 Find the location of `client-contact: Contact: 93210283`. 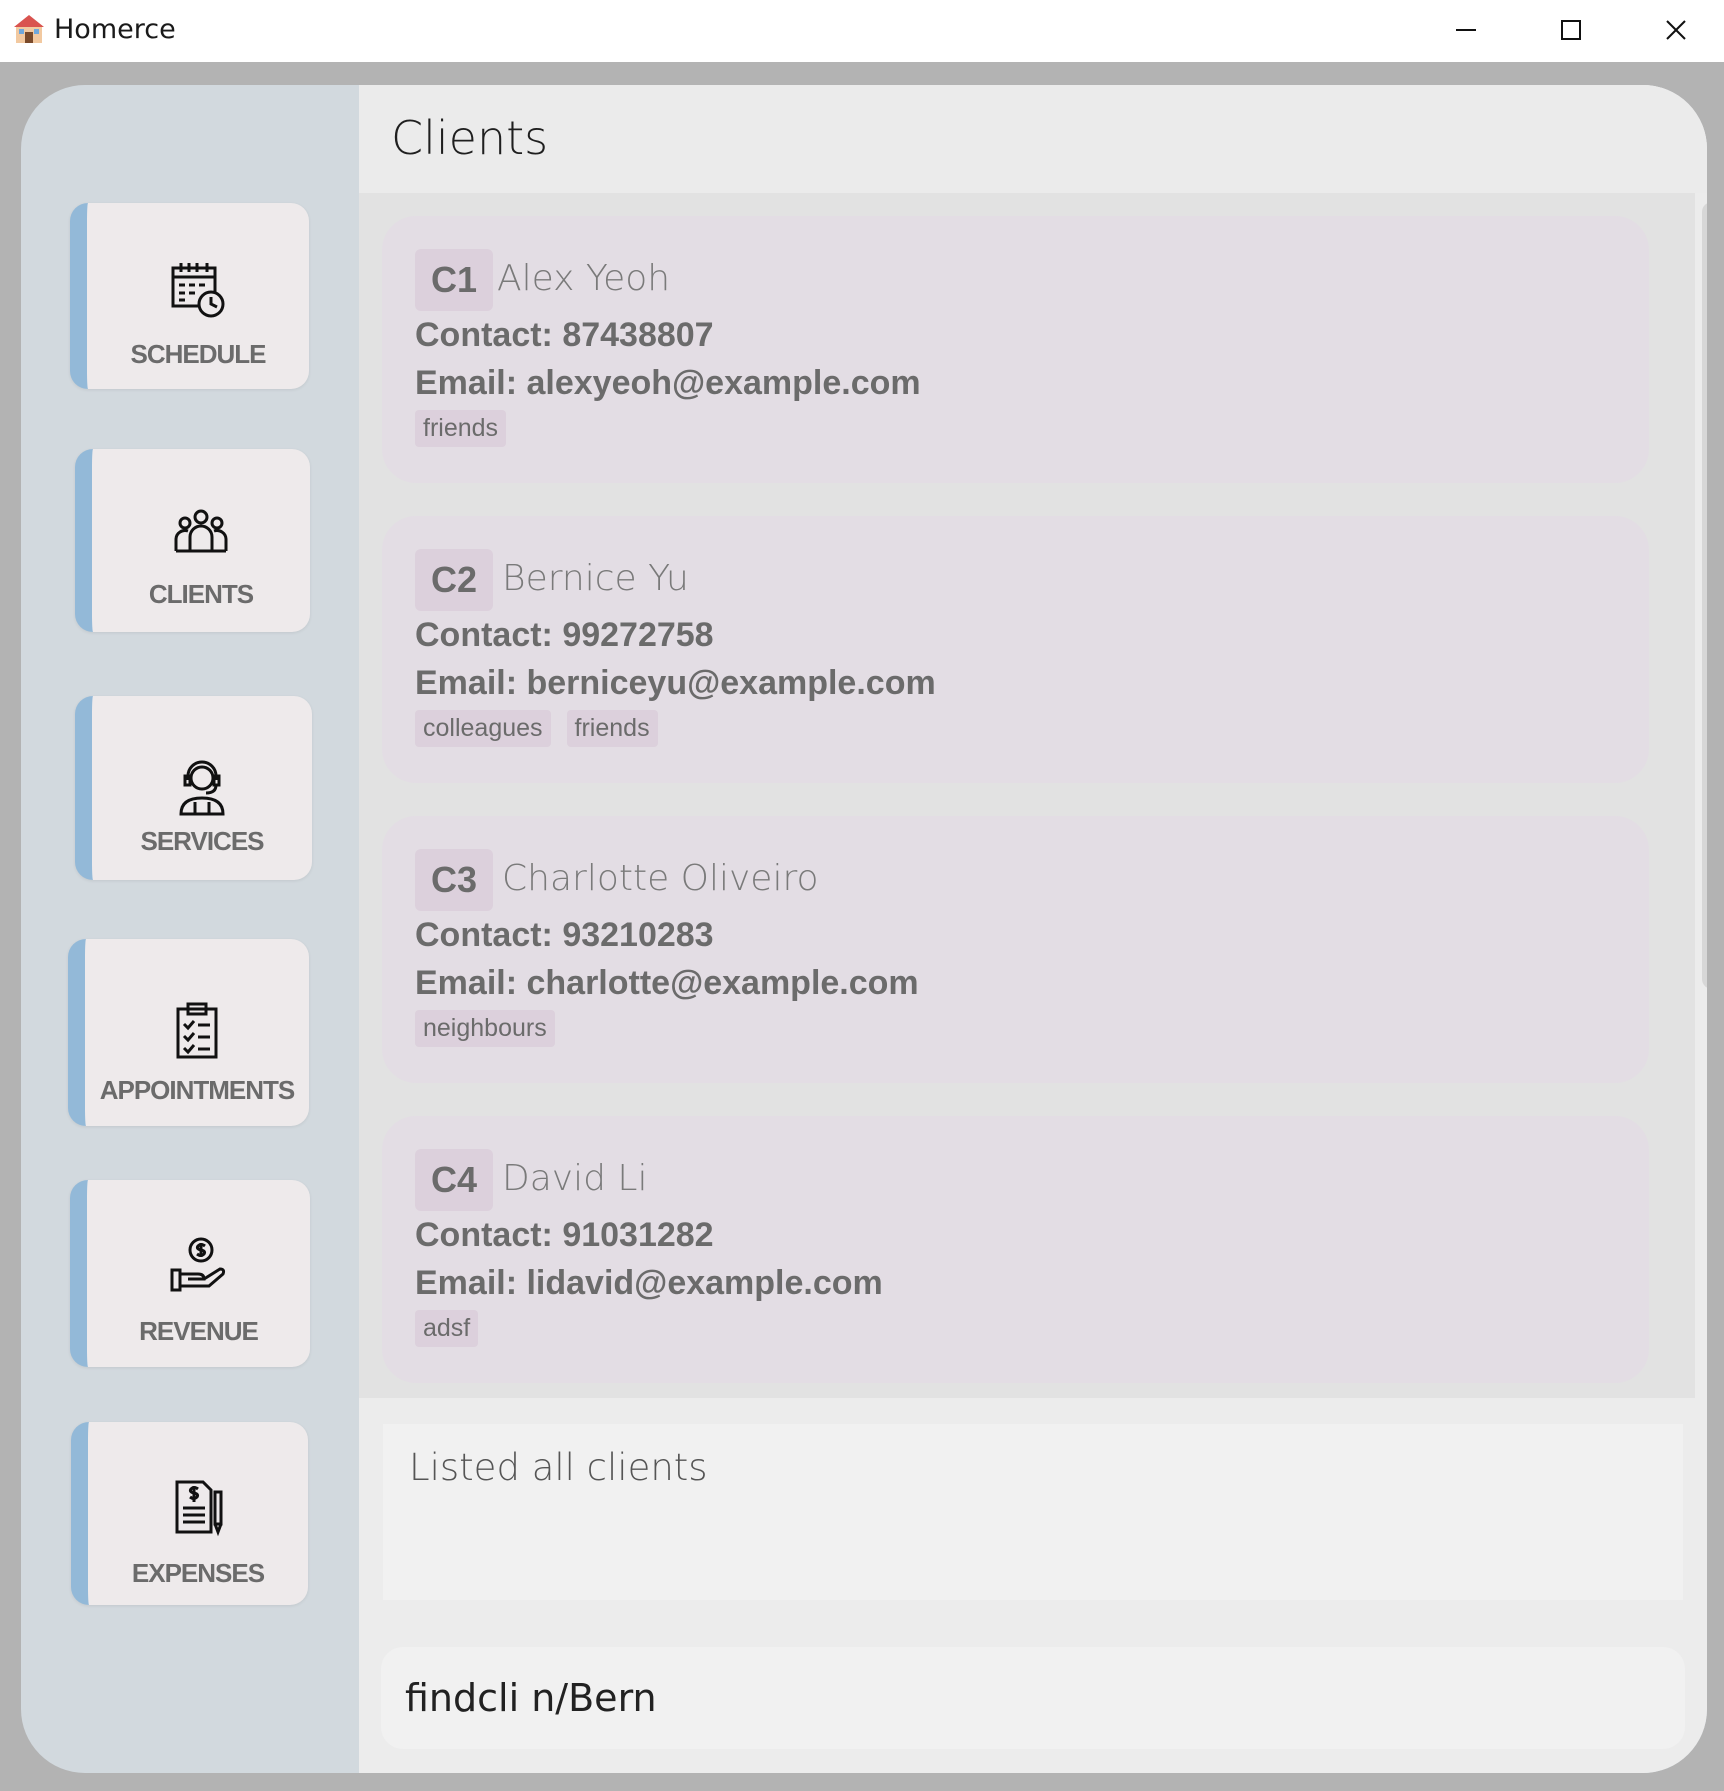

client-contact: Contact: 93210283 is located at coordinates (564, 935).